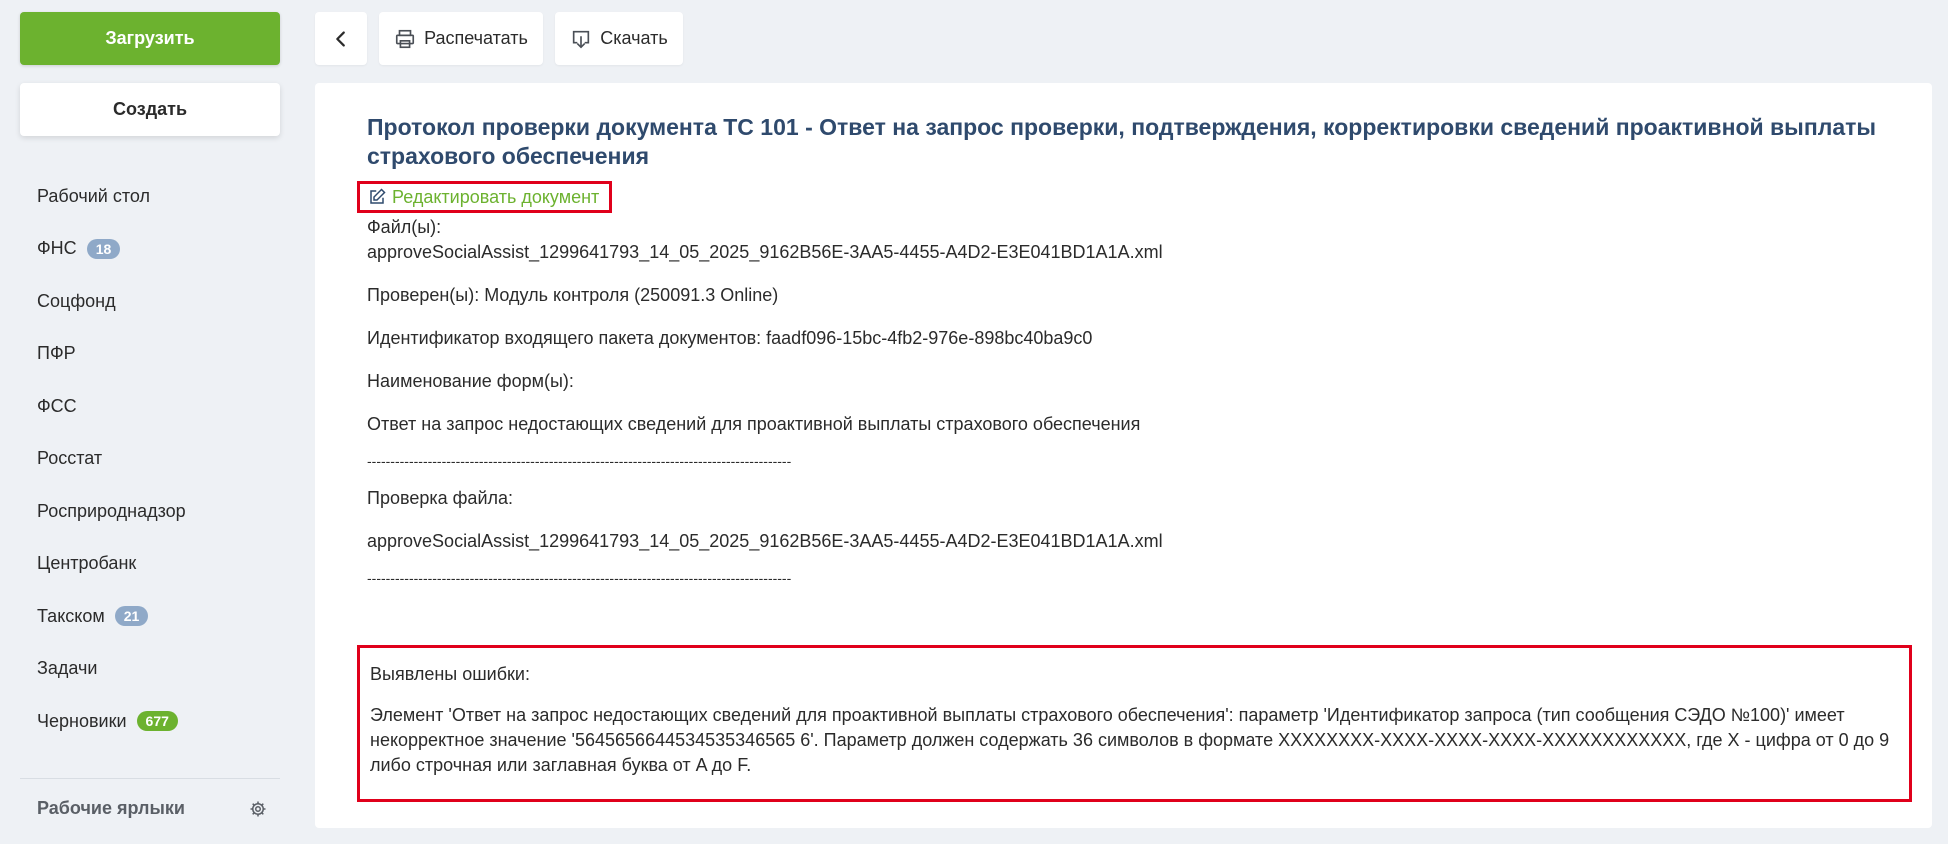 This screenshot has height=844, width=1948. I want to click on toolbar: Распечатать Скачать, so click(499, 38).